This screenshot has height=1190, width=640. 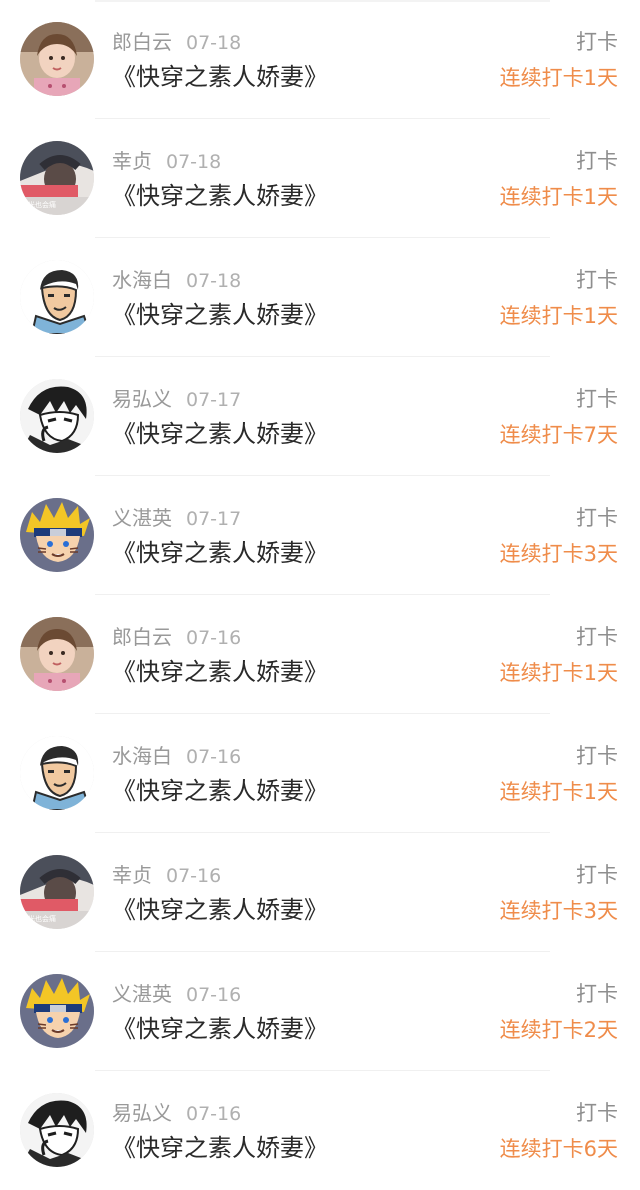 What do you see at coordinates (558, 1030) in the screenshot?
I see `streak-count: 连续打卡2天` at bounding box center [558, 1030].